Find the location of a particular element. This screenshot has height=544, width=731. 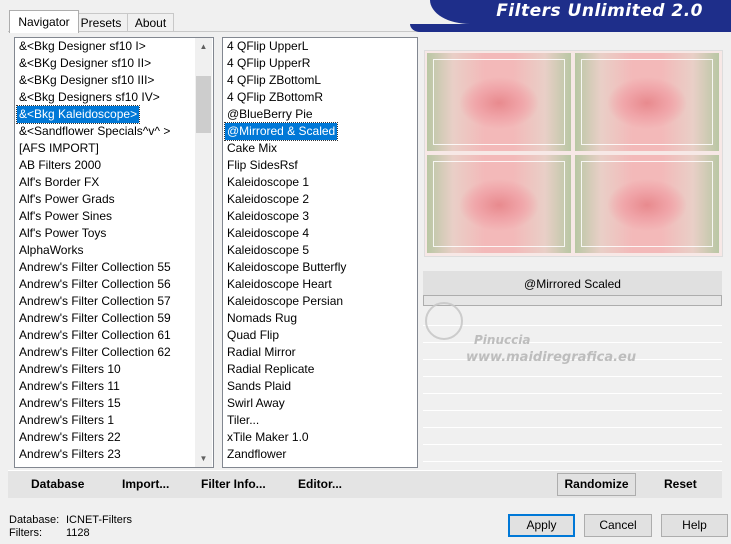

category-item: Andrew's Filters 10 is located at coordinates (70, 369).